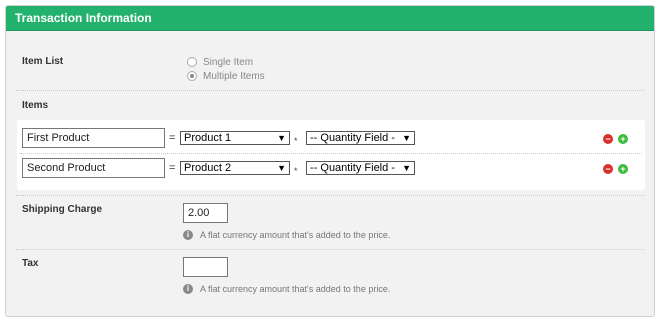 Image resolution: width=662 pixels, height=324 pixels. What do you see at coordinates (93, 168) in the screenshot?
I see `item-name-input: Second Product` at bounding box center [93, 168].